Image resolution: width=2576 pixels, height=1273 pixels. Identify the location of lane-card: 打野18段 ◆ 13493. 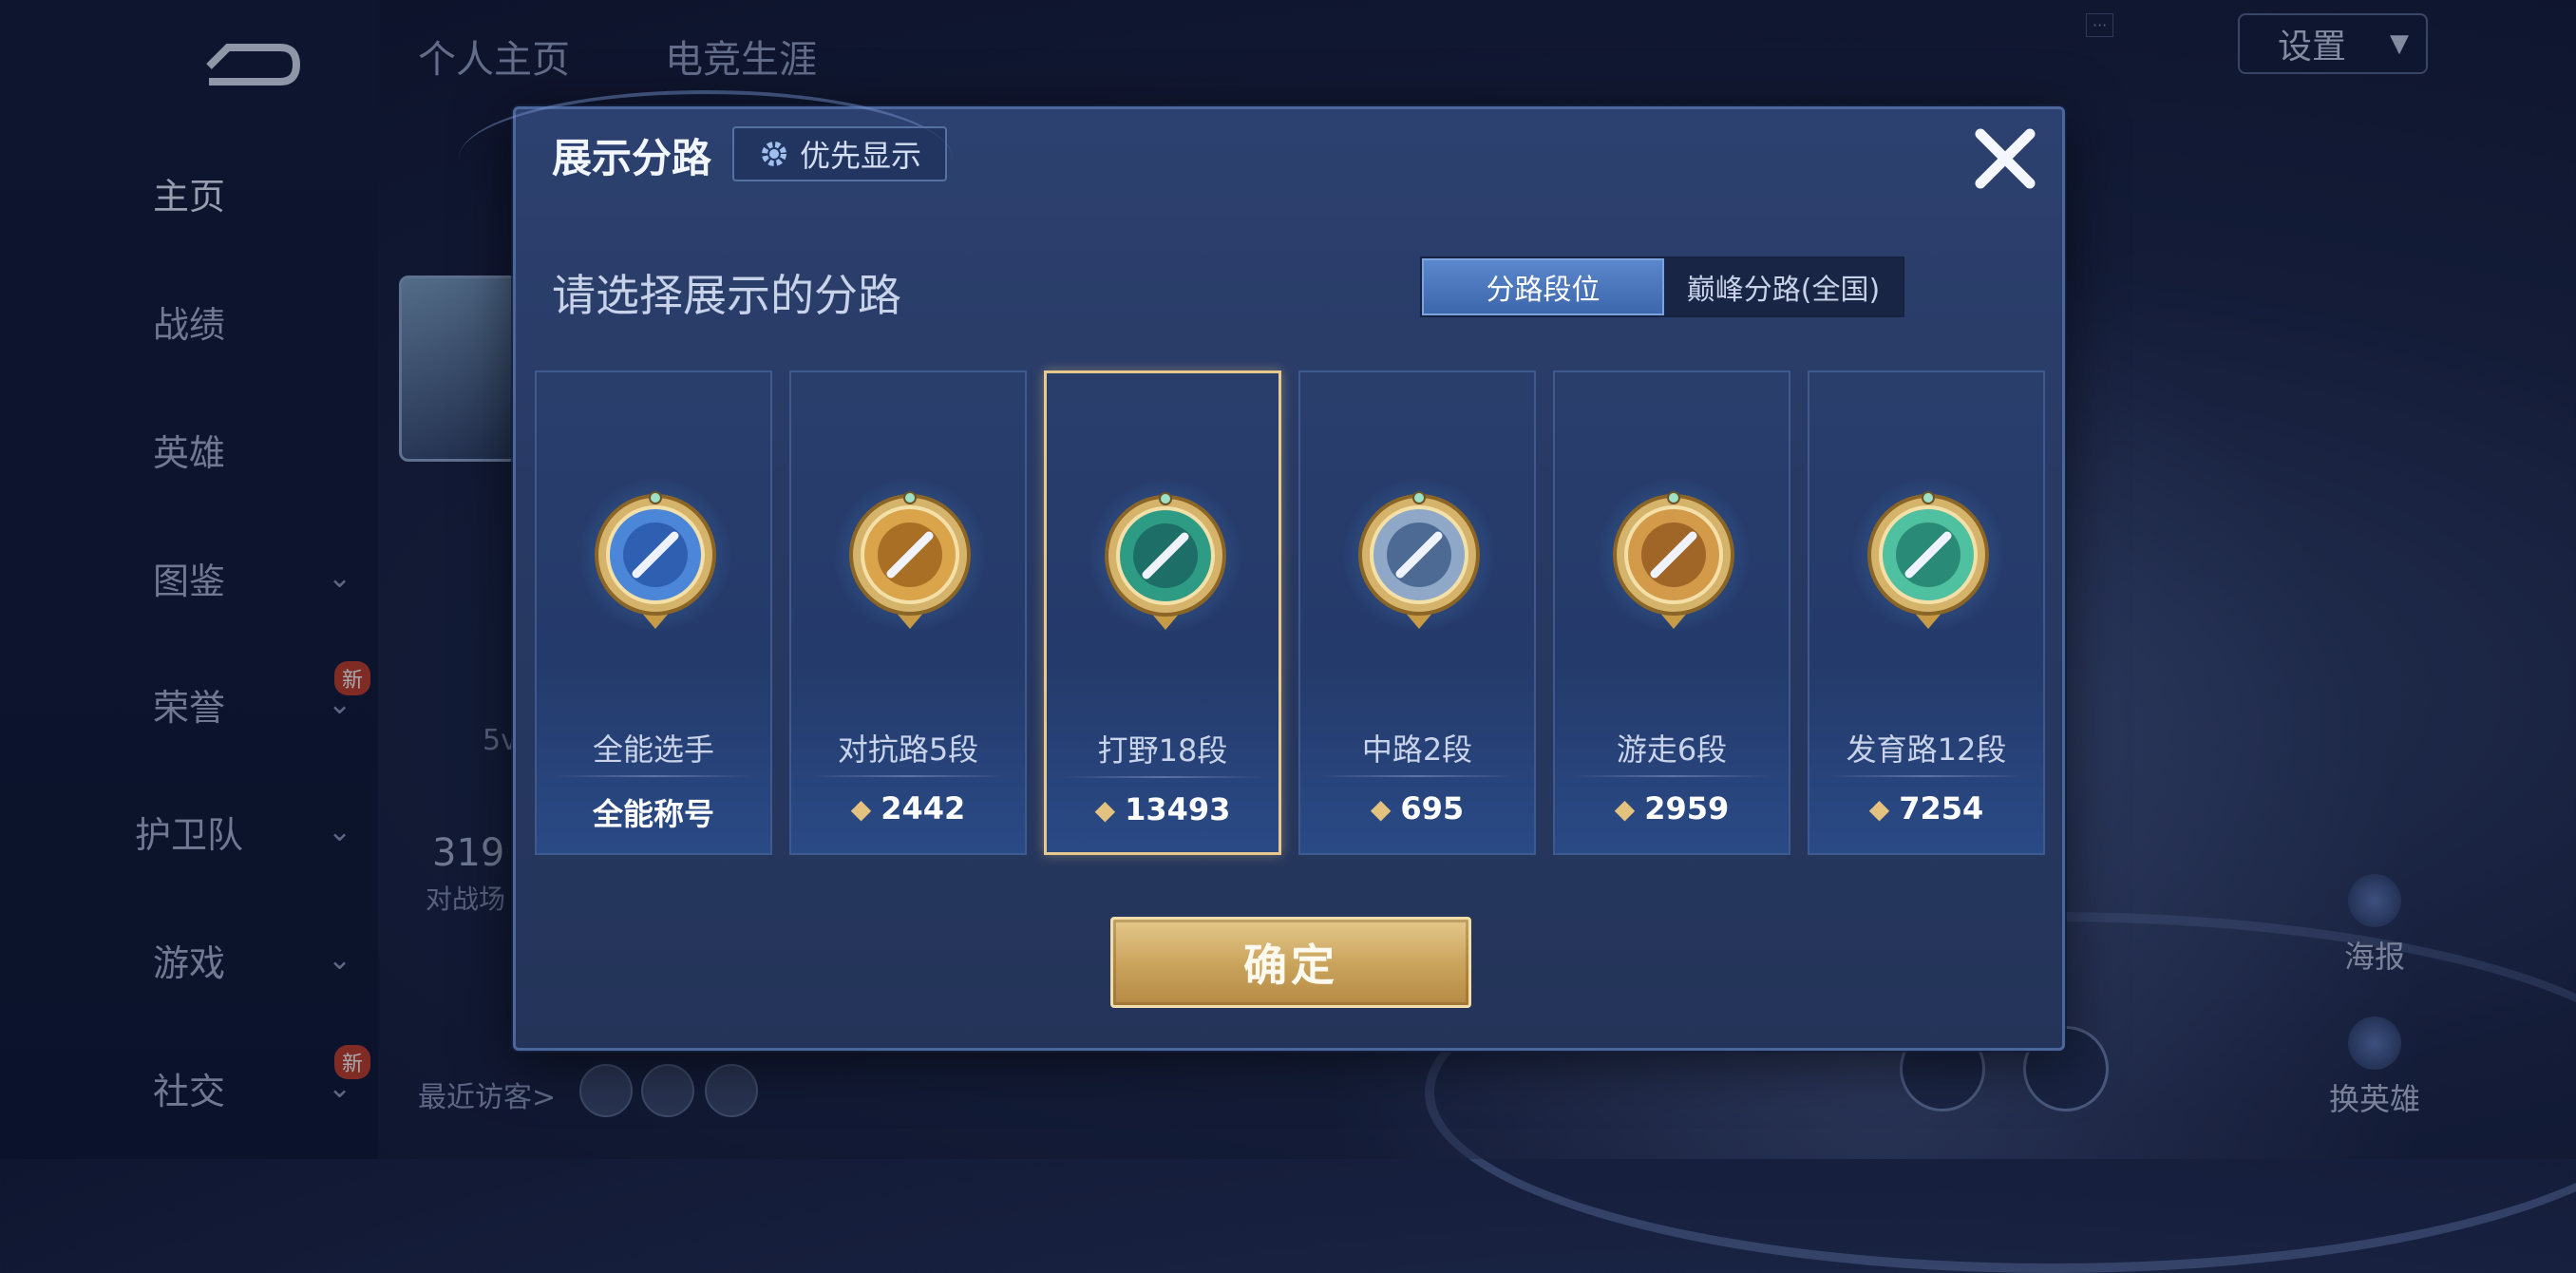
(1162, 612).